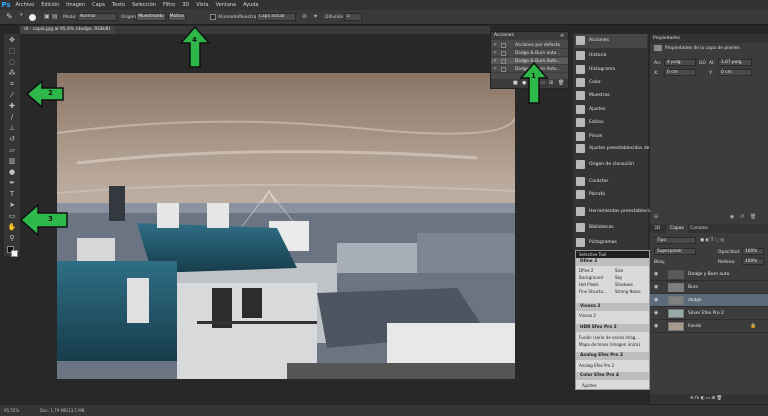 Image resolution: width=768 pixels, height=416 pixels. Describe the element at coordinates (630, 270) in the screenshot. I see `nik-cell: Size` at that location.